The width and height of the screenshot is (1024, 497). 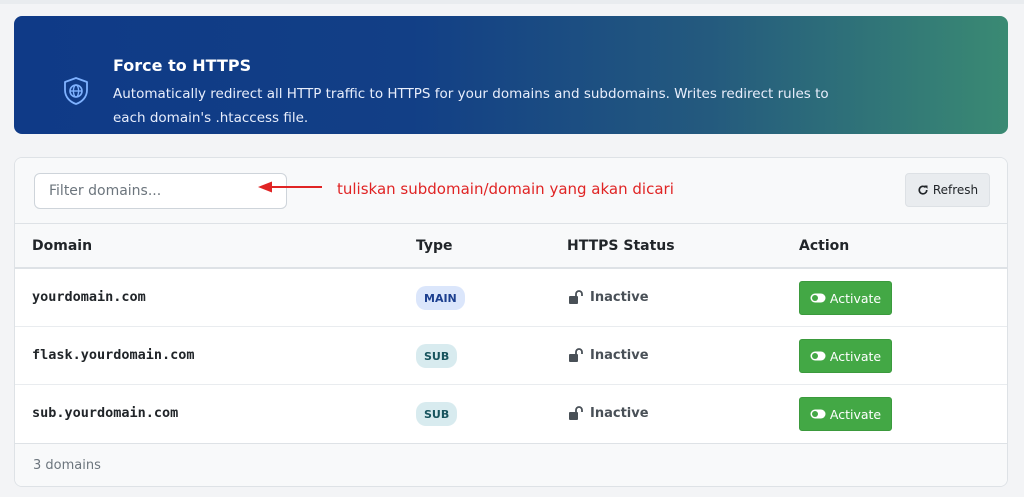 What do you see at coordinates (923, 190) in the screenshot?
I see `refresh-icon` at bounding box center [923, 190].